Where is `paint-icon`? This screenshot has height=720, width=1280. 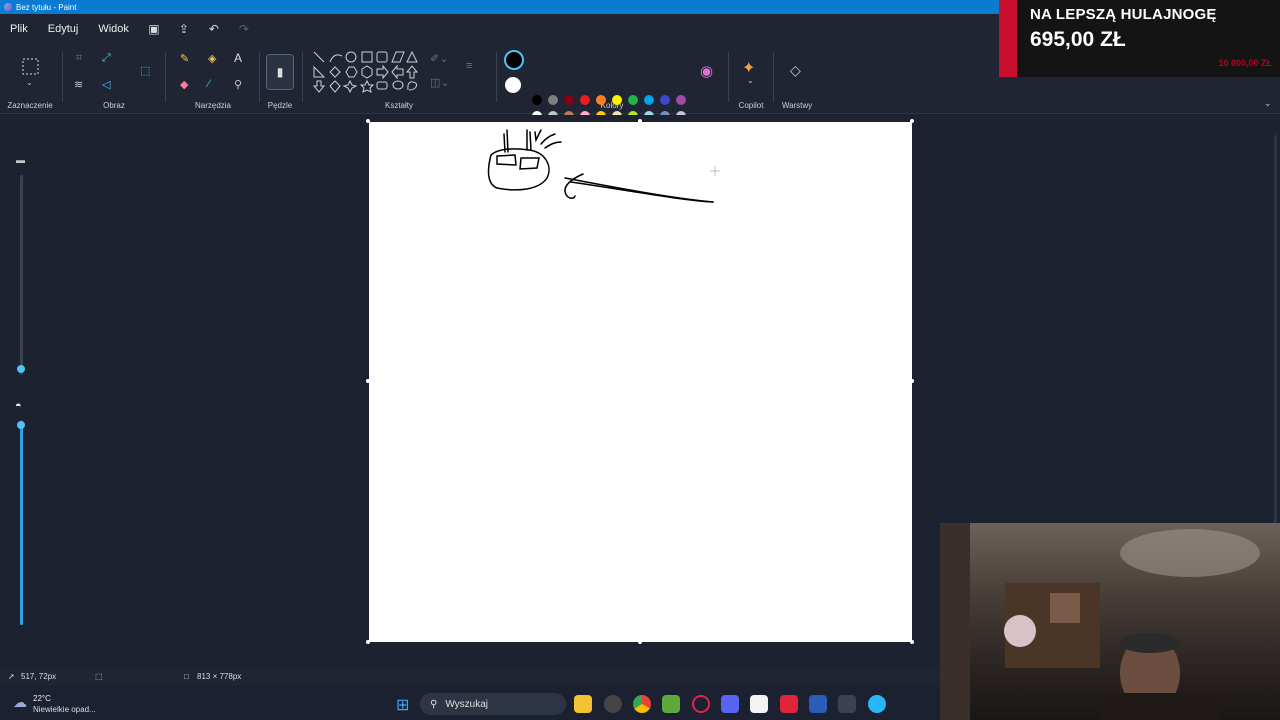 paint-icon is located at coordinates (877, 704).